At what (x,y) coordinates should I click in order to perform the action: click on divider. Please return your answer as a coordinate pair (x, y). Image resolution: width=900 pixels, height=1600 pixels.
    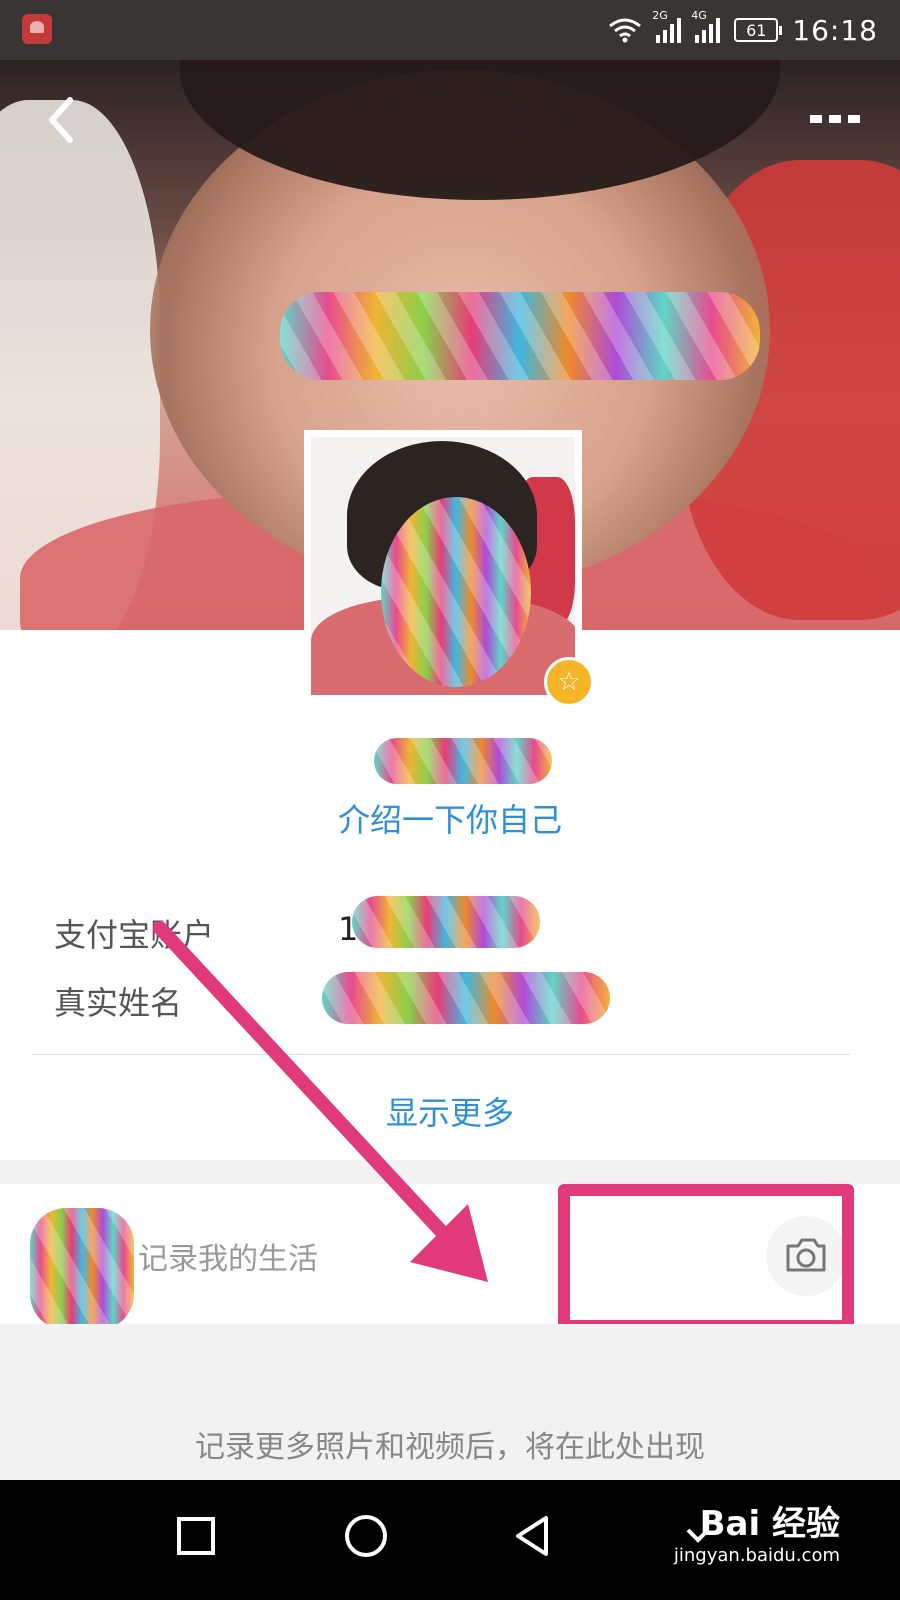
    Looking at the image, I should click on (441, 1054).